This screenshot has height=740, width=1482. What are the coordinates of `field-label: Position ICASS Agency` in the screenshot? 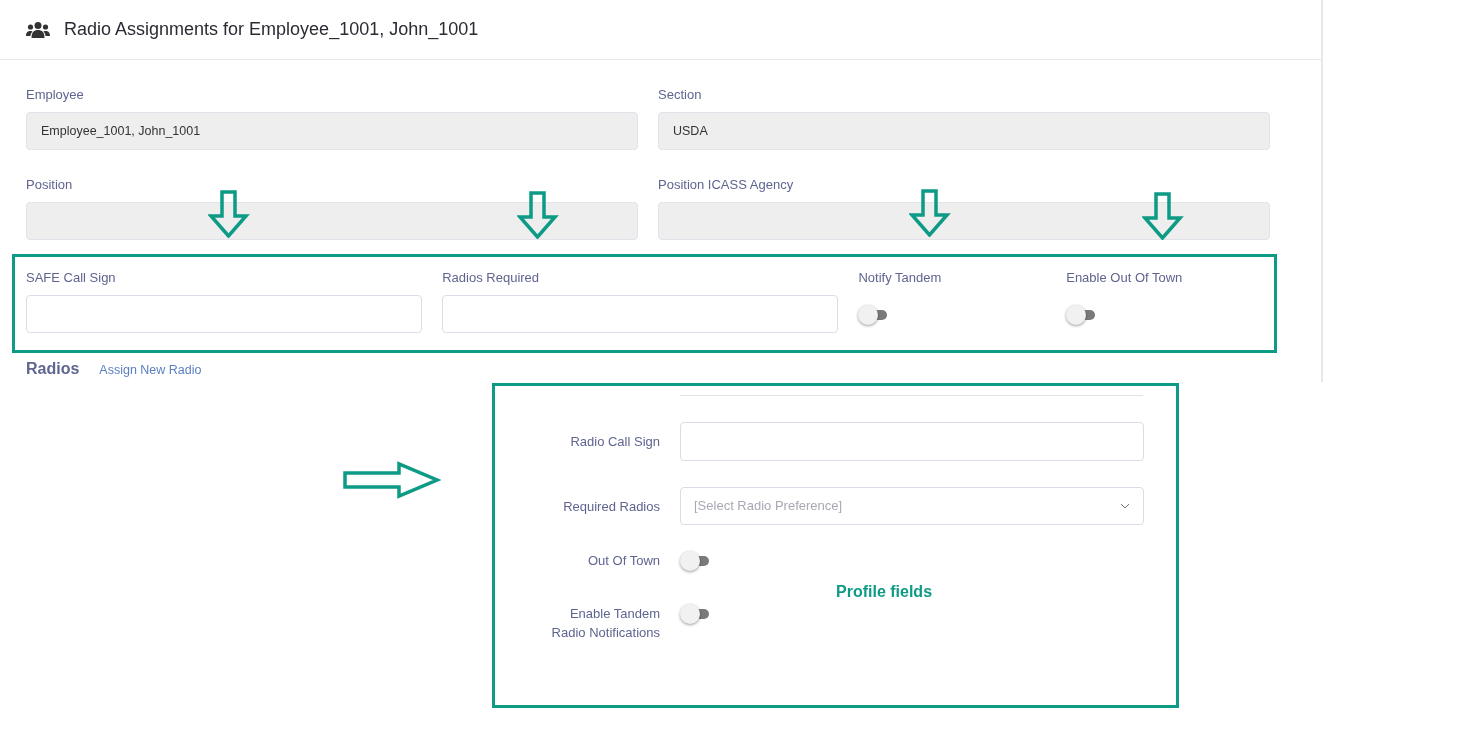 It's located at (726, 185).